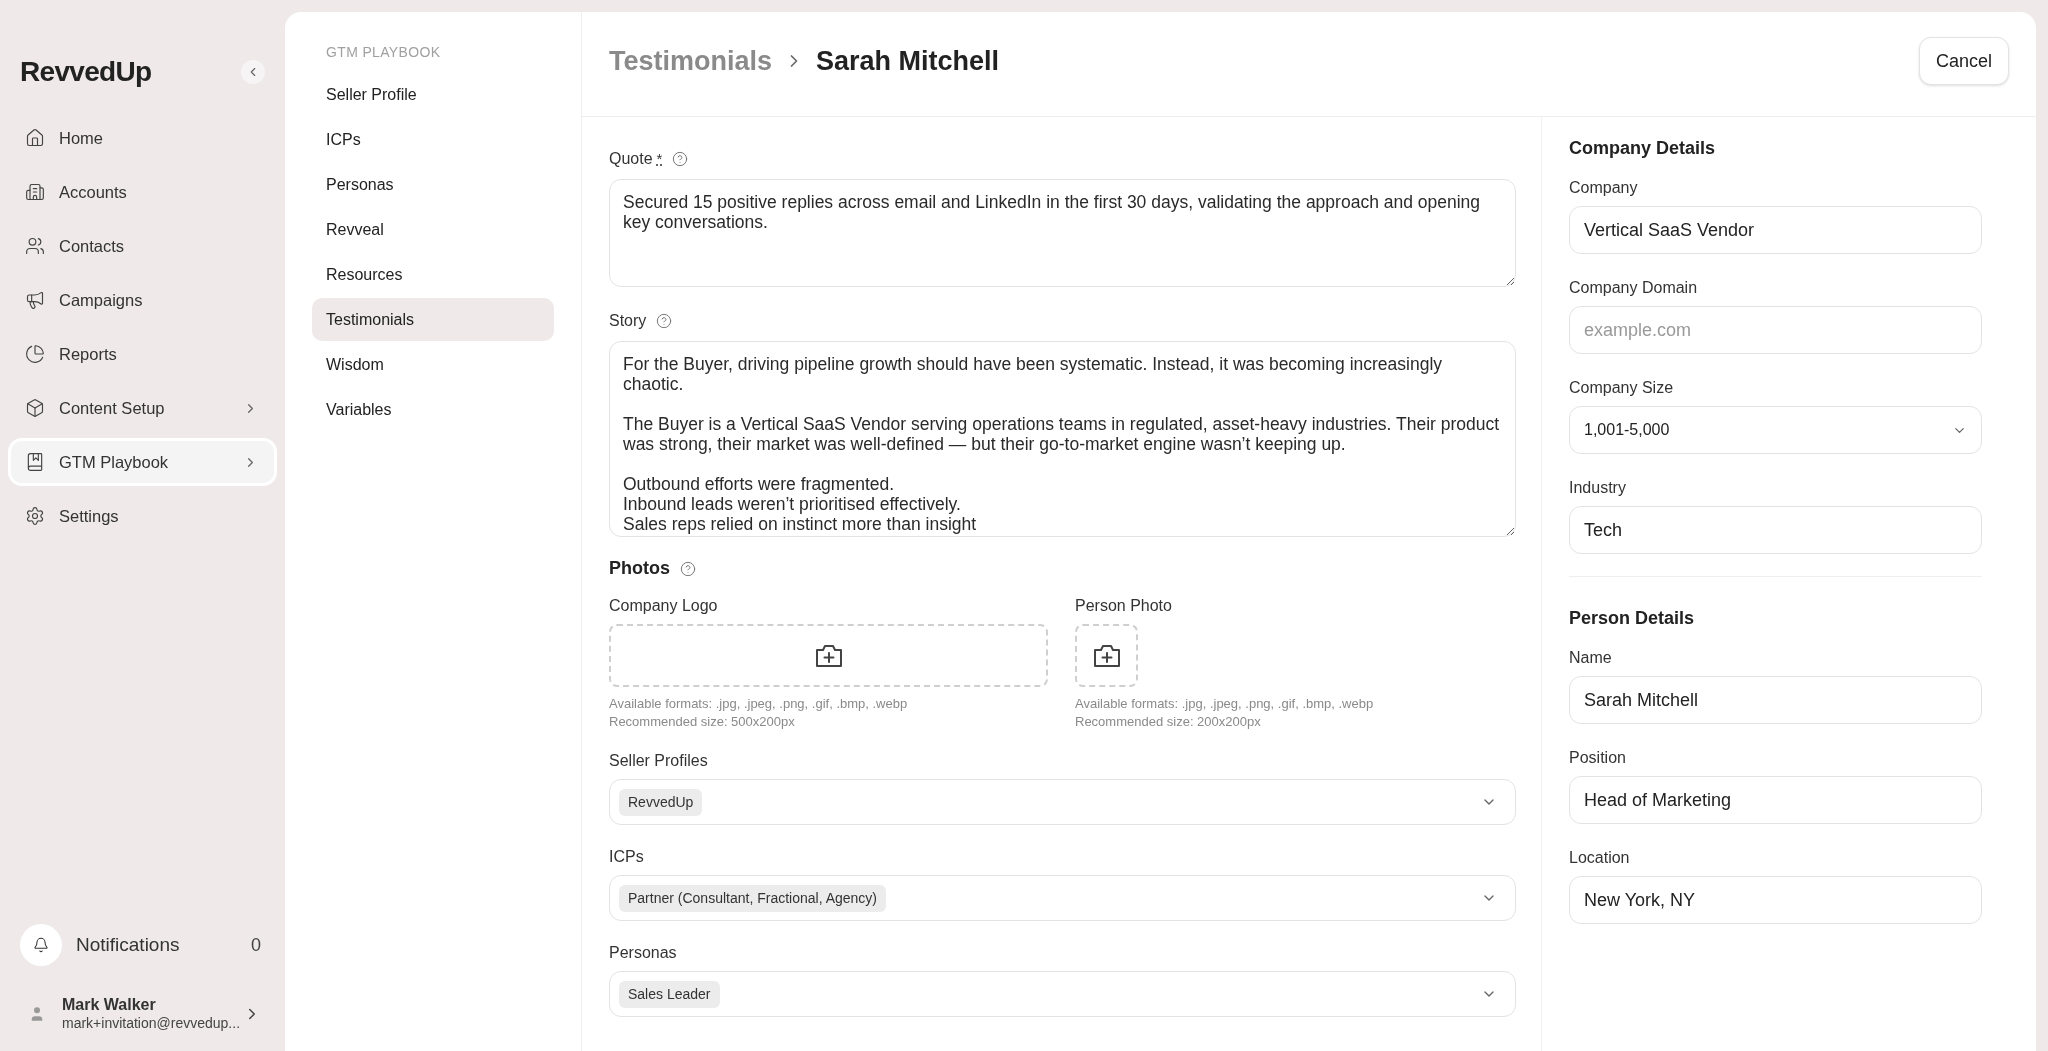  Describe the element at coordinates (908, 61) in the screenshot. I see `page-title: Sarah Mitchell` at that location.